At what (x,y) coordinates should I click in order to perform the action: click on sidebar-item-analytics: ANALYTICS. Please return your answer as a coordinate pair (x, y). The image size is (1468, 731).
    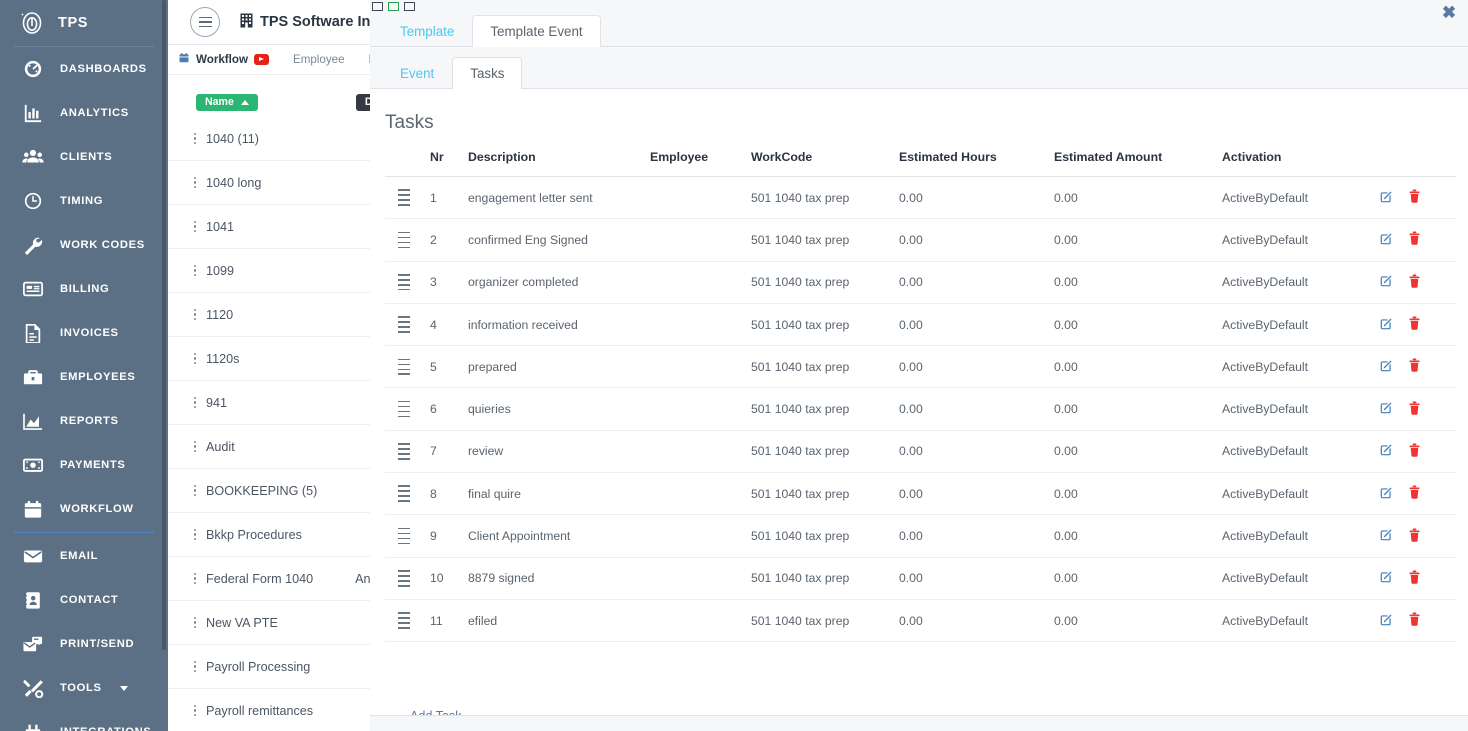
    Looking at the image, I should click on (84, 113).